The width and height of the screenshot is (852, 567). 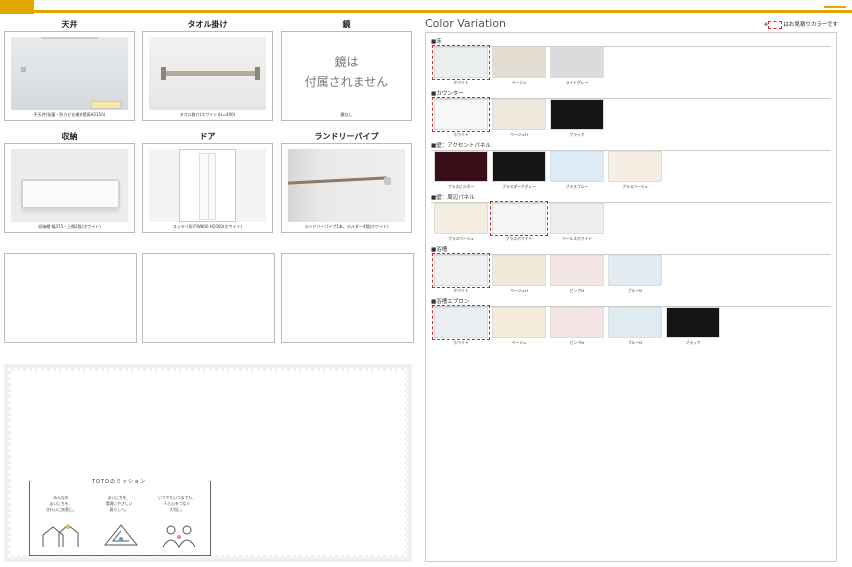 What do you see at coordinates (121, 535) in the screenshot?
I see `tree-icon` at bounding box center [121, 535].